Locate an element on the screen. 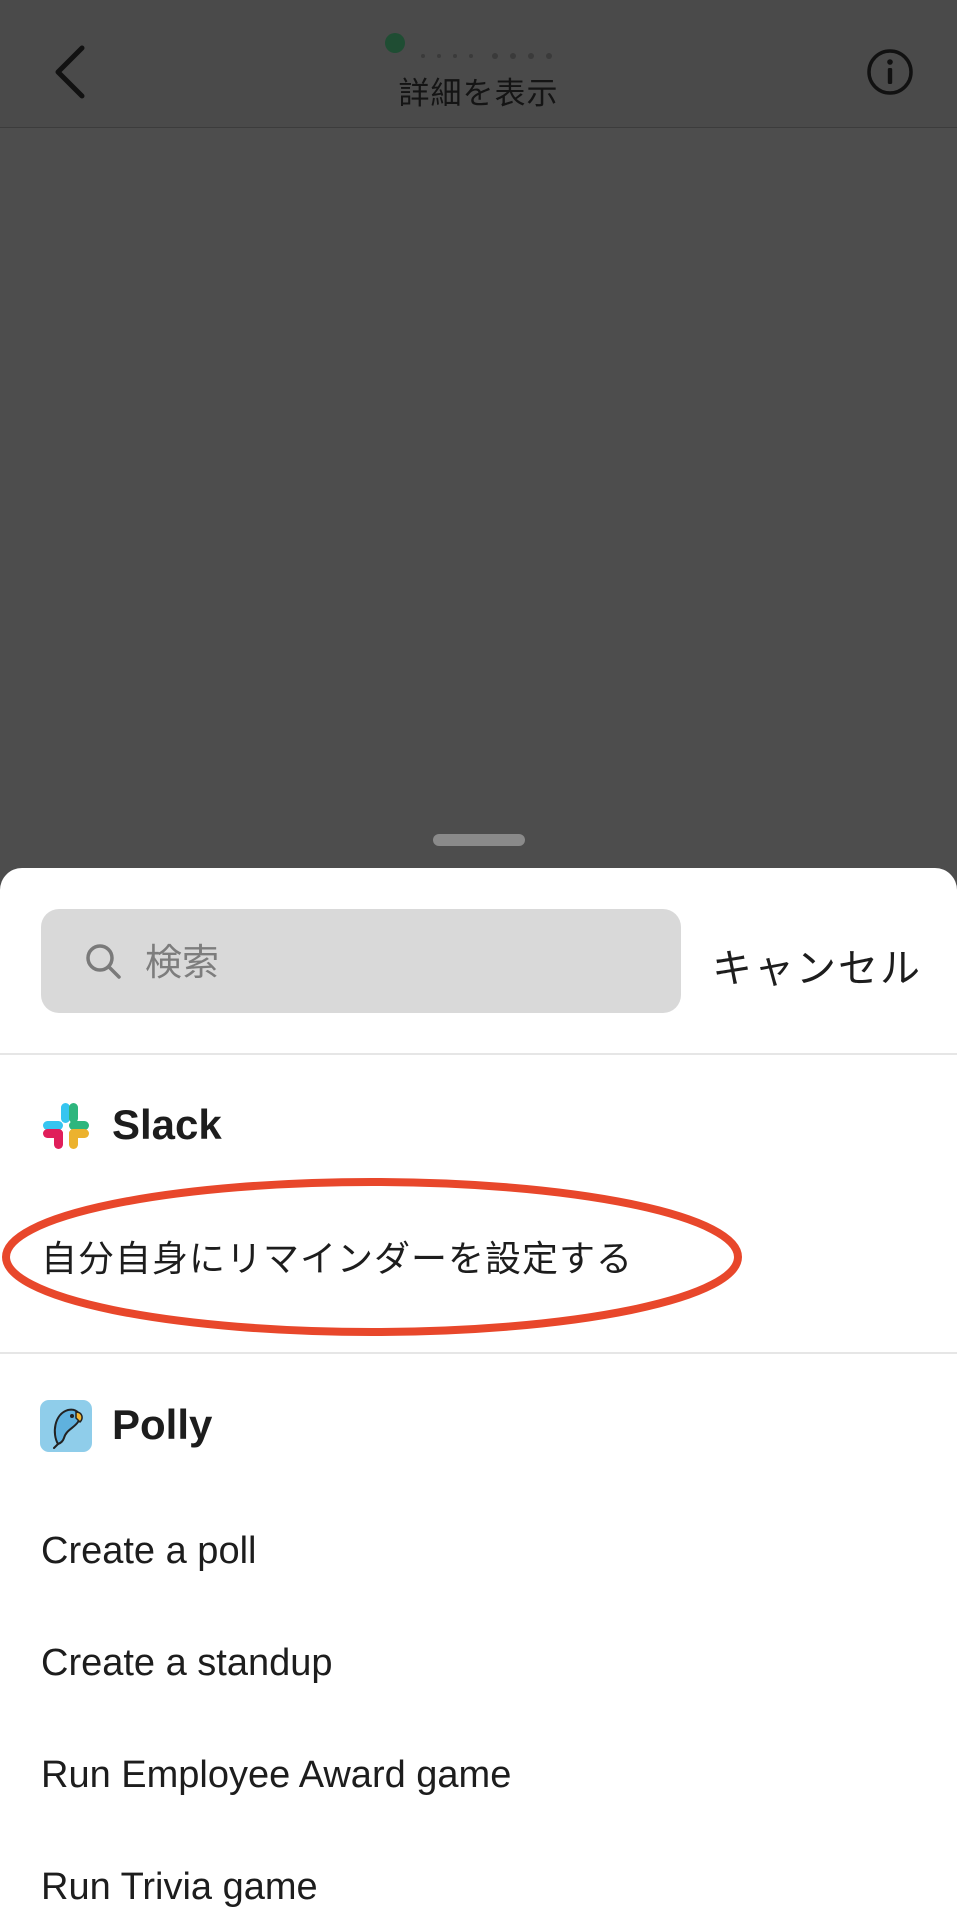 The width and height of the screenshot is (957, 1928). channel-header: 詳細を表示 is located at coordinates (478, 64).